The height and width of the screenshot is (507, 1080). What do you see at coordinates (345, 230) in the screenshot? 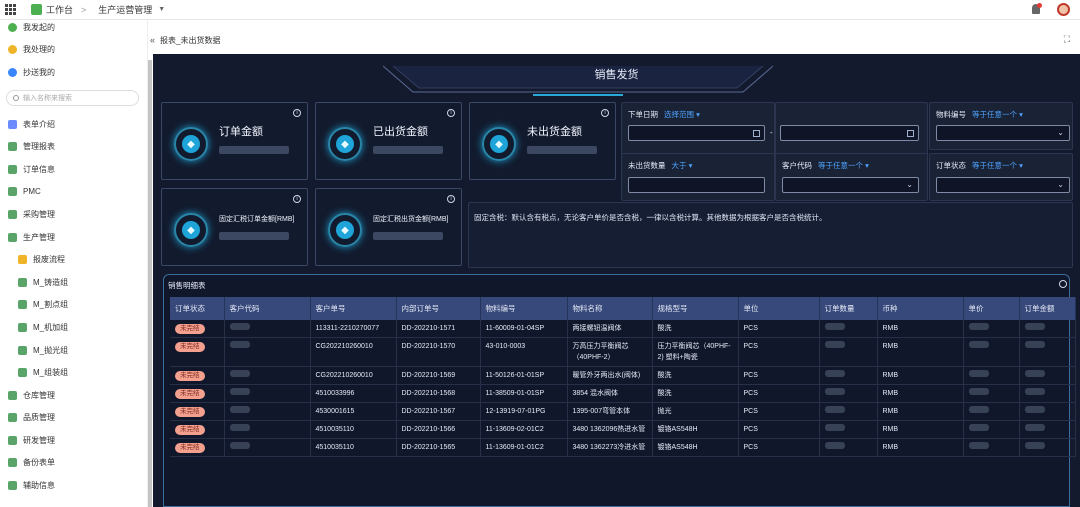
I see `diamond-icon: ◆` at bounding box center [345, 230].